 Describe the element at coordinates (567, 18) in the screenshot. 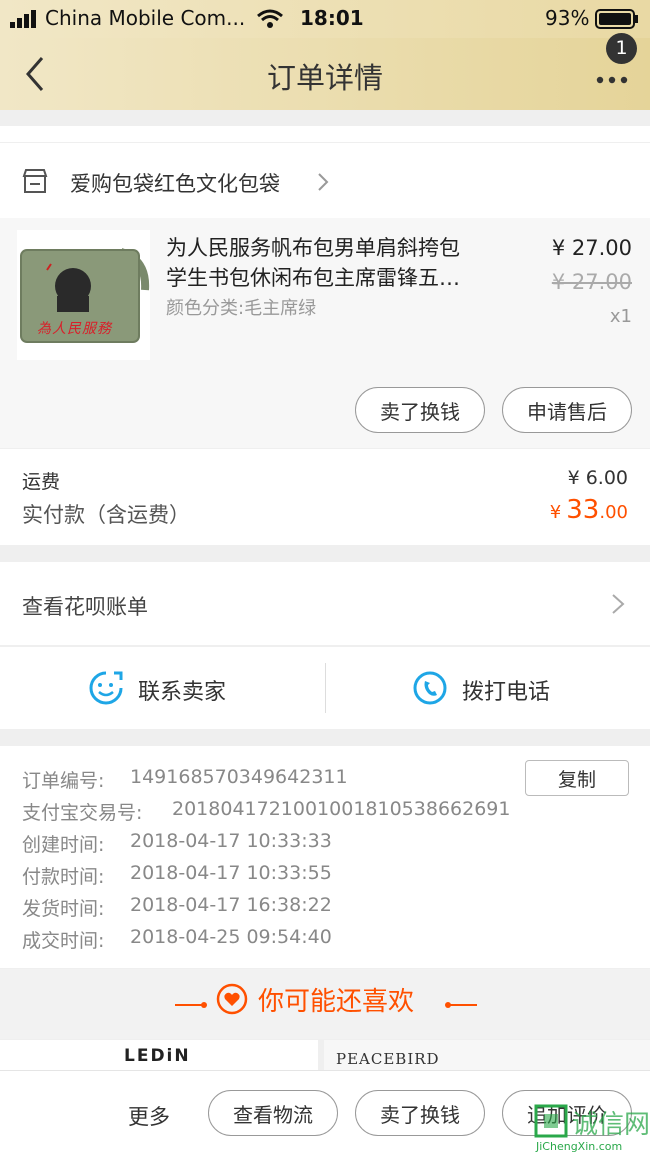

I see `battery-label: 93%` at that location.